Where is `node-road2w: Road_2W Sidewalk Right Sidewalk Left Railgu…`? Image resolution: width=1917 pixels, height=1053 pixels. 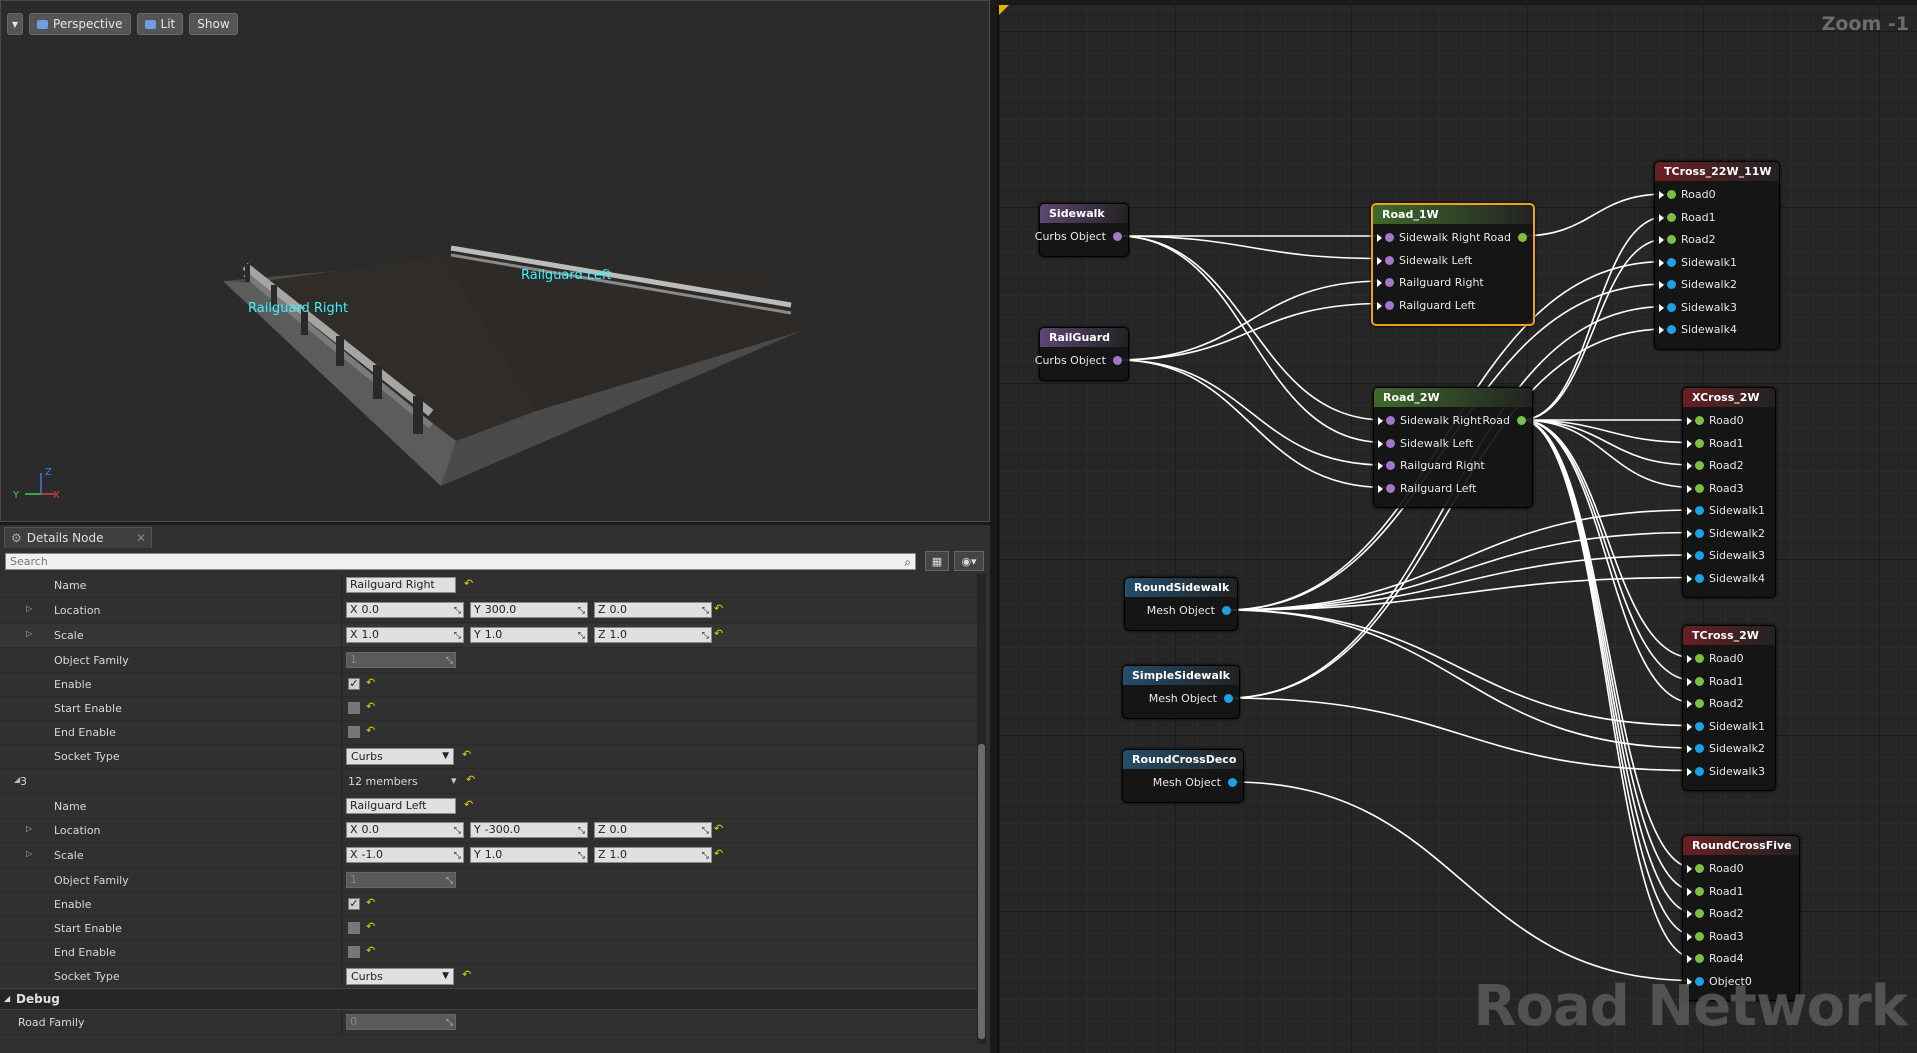 node-road2w: Road_2W Sidewalk Right Sidewalk Left Railgu… is located at coordinates (1453, 447).